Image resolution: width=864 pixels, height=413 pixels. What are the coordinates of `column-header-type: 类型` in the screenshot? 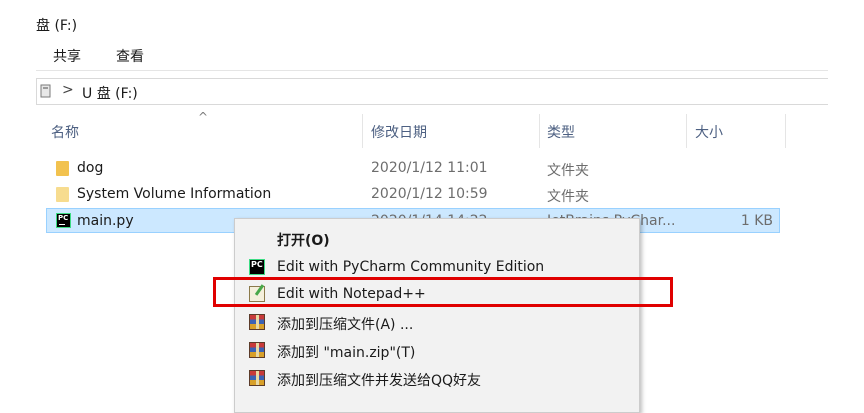 It's located at (561, 132).